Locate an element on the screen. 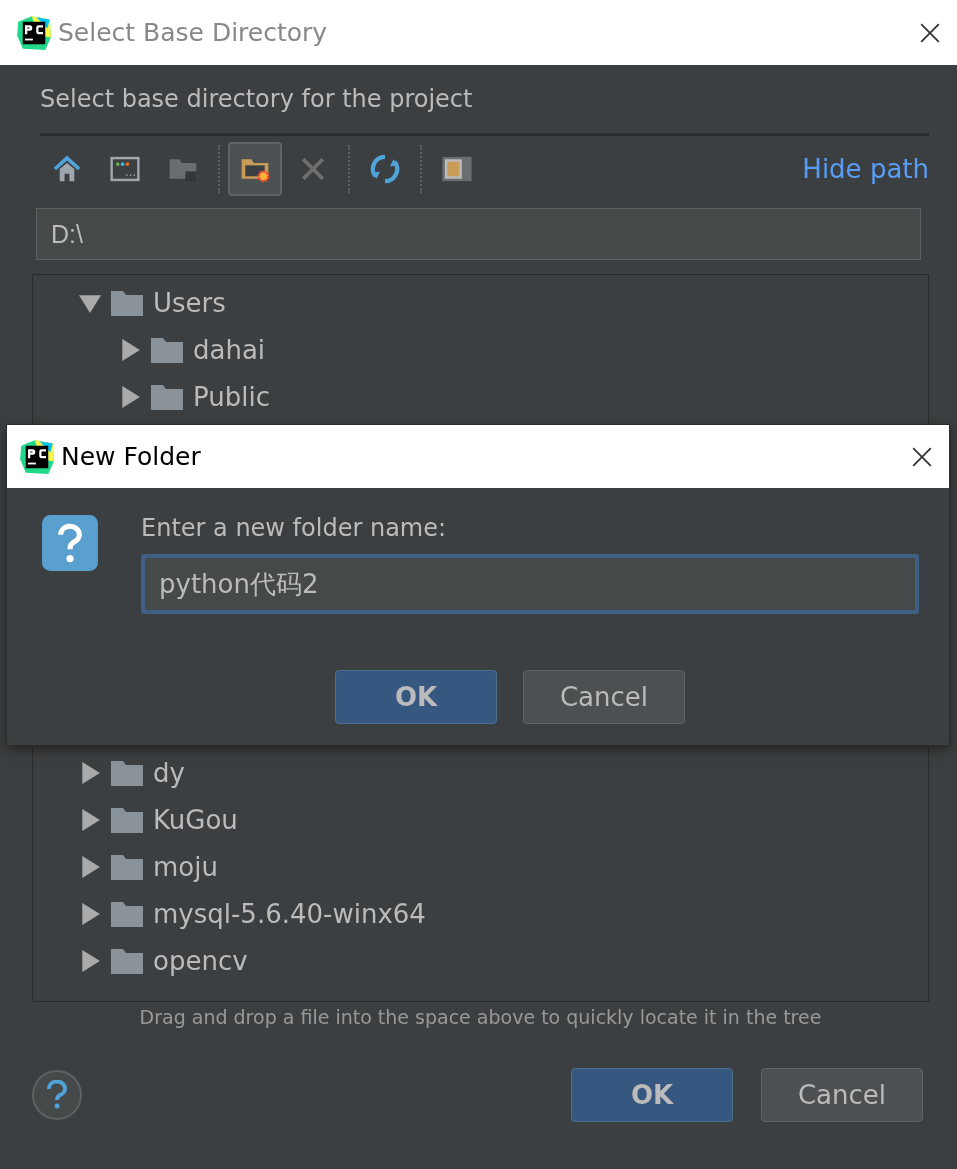  description: Select base directory for the project is located at coordinates (257, 99).